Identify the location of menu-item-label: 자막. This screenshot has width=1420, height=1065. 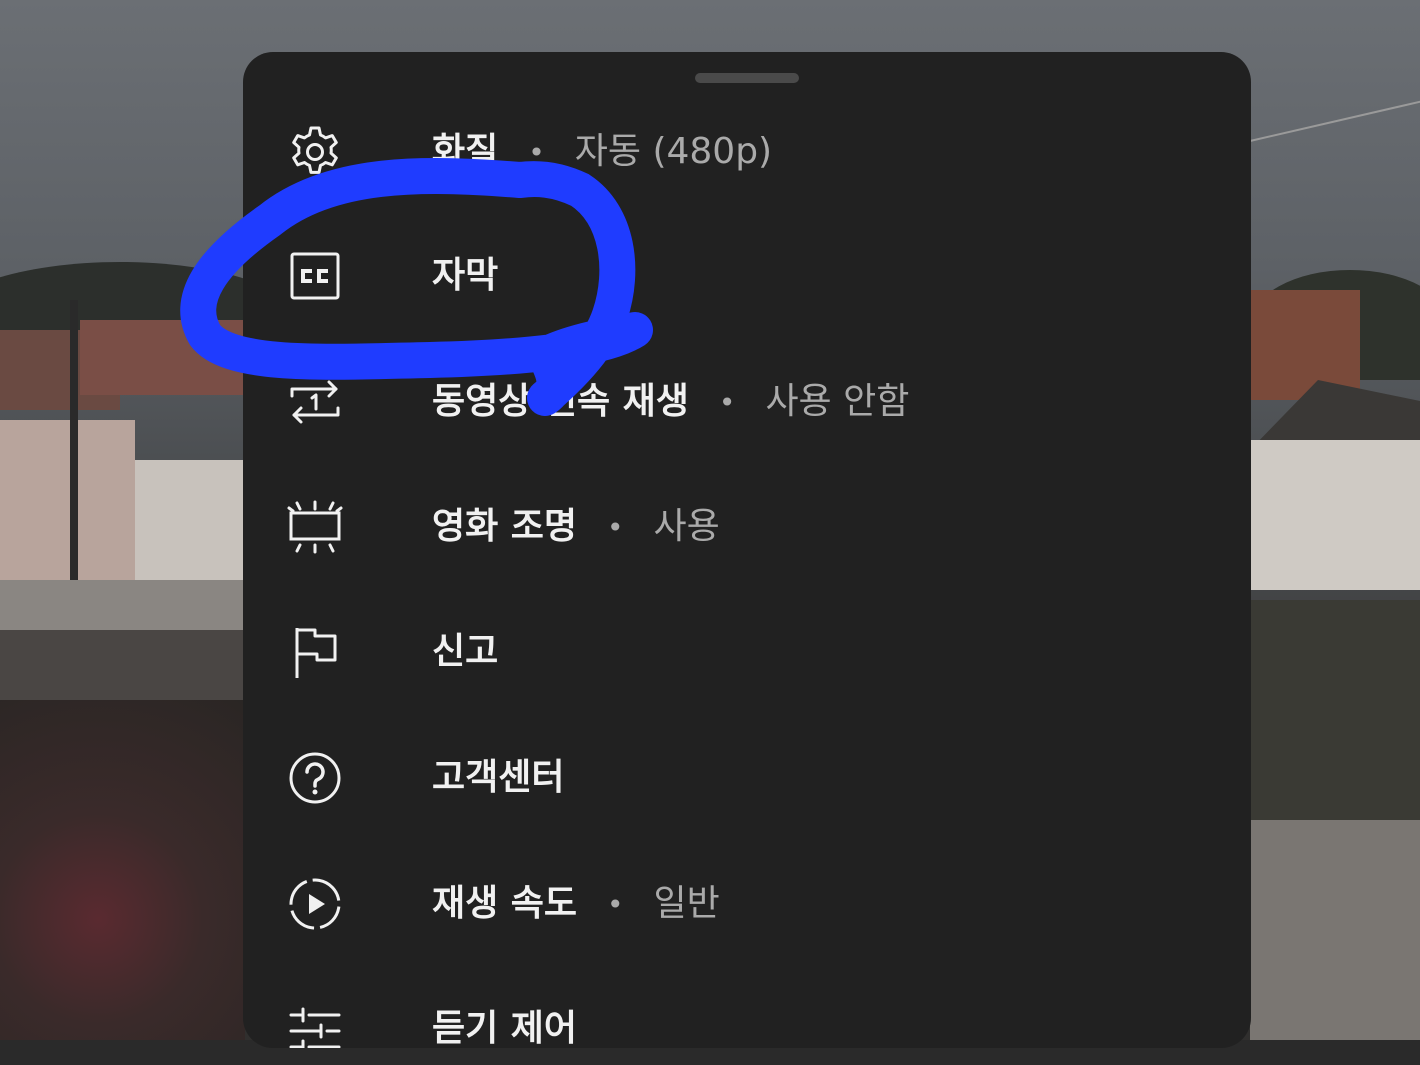
(465, 275).